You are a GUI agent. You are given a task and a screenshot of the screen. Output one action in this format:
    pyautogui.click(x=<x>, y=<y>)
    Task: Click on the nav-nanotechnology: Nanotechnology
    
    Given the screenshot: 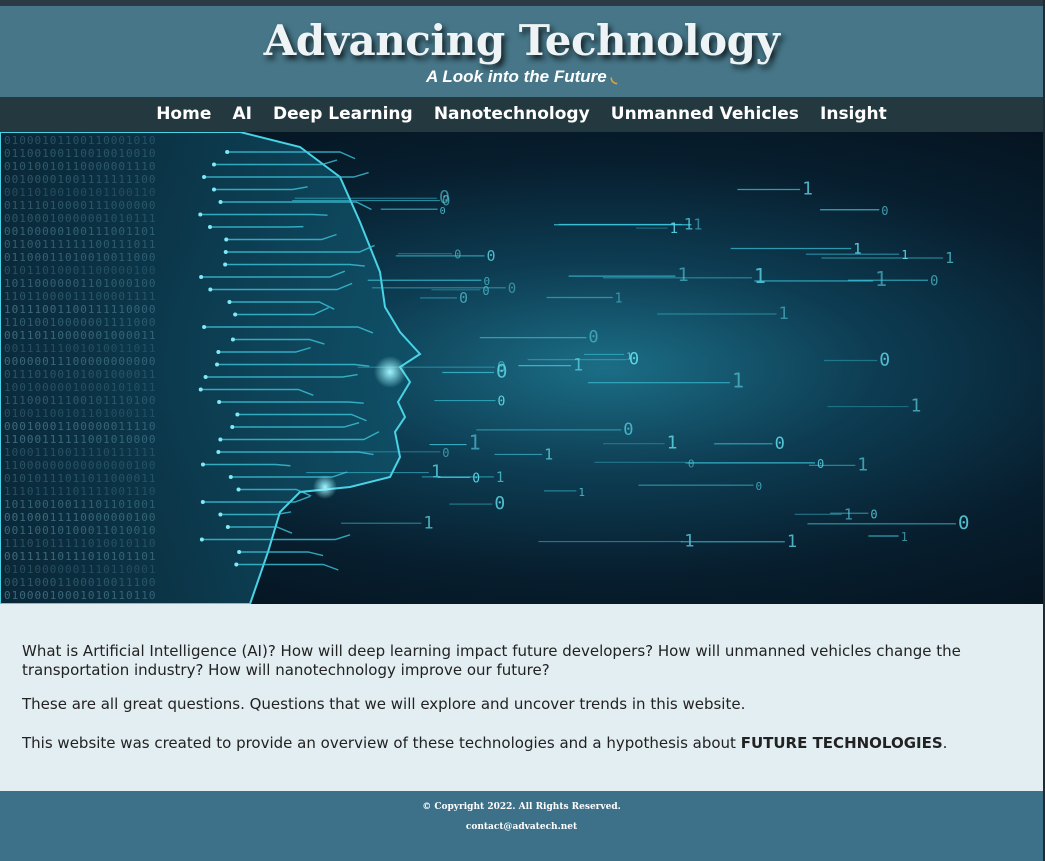 What is the action you would take?
    pyautogui.click(x=512, y=114)
    